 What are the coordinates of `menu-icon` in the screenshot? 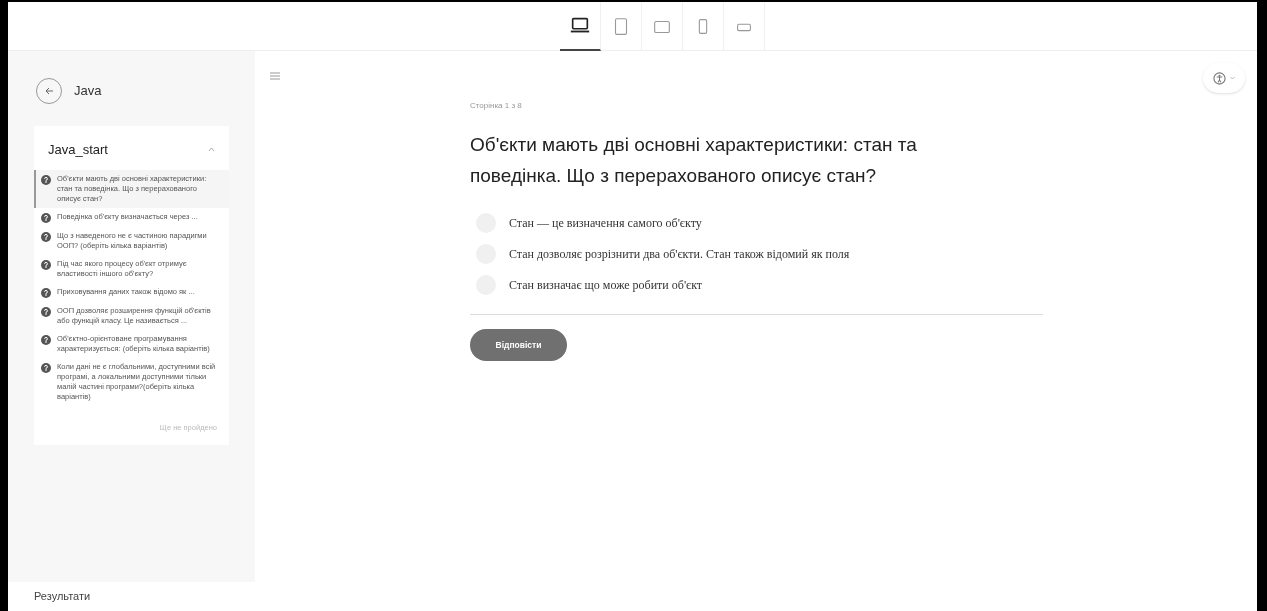 It's located at (275, 76).